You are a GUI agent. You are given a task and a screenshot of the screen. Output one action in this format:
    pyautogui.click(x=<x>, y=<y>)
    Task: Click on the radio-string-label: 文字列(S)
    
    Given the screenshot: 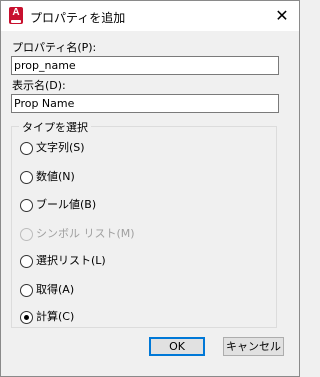 What is the action you would take?
    pyautogui.click(x=60, y=147)
    